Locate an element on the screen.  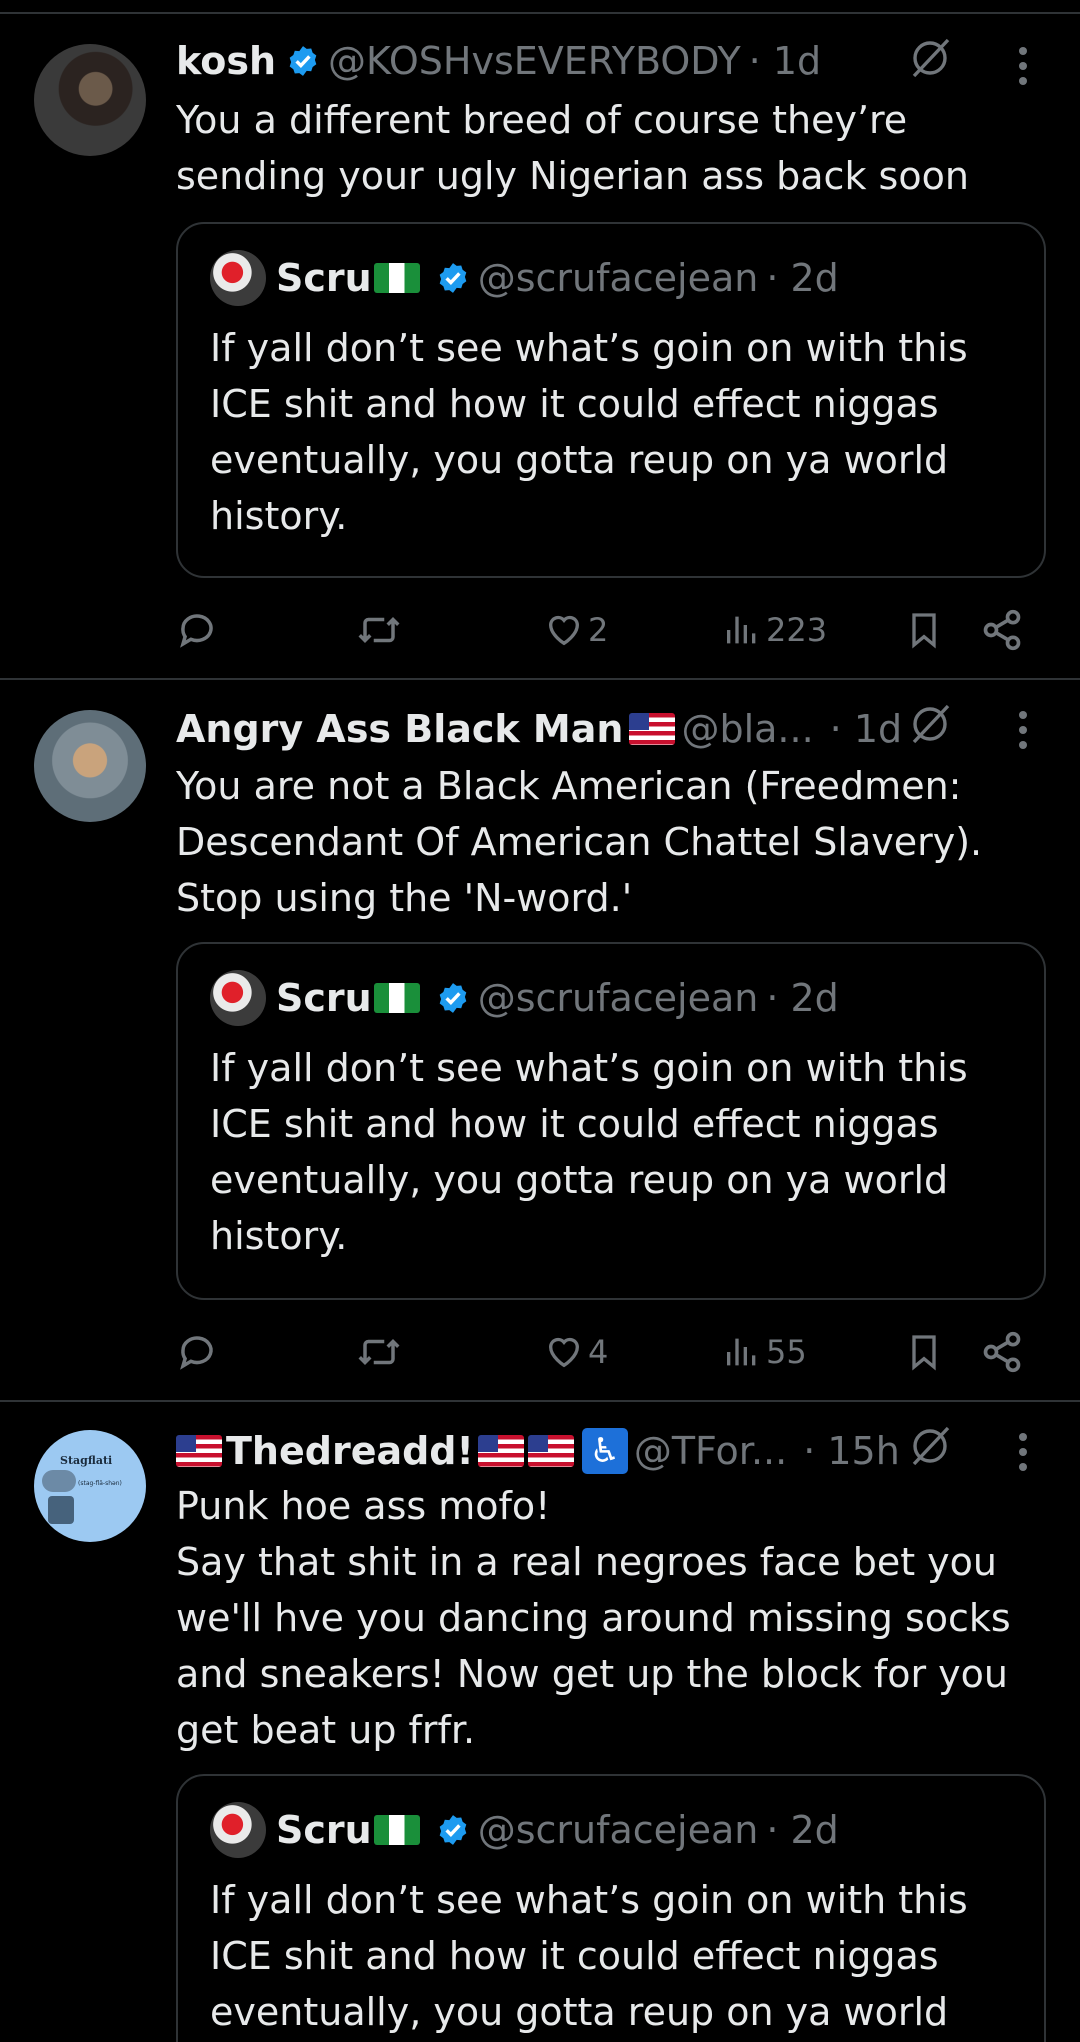
post-header: kosh @KOSHvsEVERYBODY · 1d is located at coordinates (498, 61).